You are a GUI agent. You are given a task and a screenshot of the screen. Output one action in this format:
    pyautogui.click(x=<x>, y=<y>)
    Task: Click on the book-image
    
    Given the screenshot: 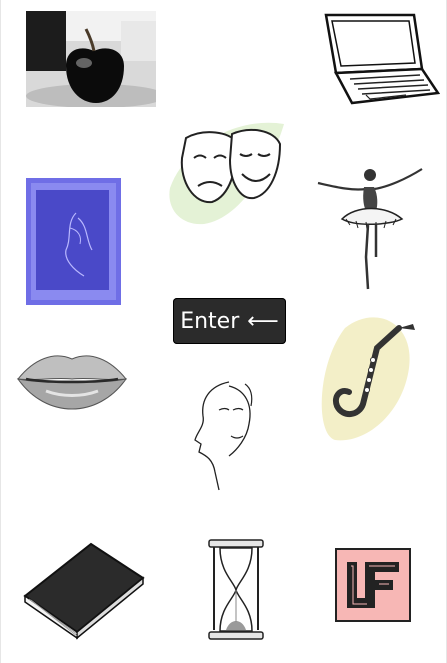 What is the action you would take?
    pyautogui.click(x=83, y=590)
    